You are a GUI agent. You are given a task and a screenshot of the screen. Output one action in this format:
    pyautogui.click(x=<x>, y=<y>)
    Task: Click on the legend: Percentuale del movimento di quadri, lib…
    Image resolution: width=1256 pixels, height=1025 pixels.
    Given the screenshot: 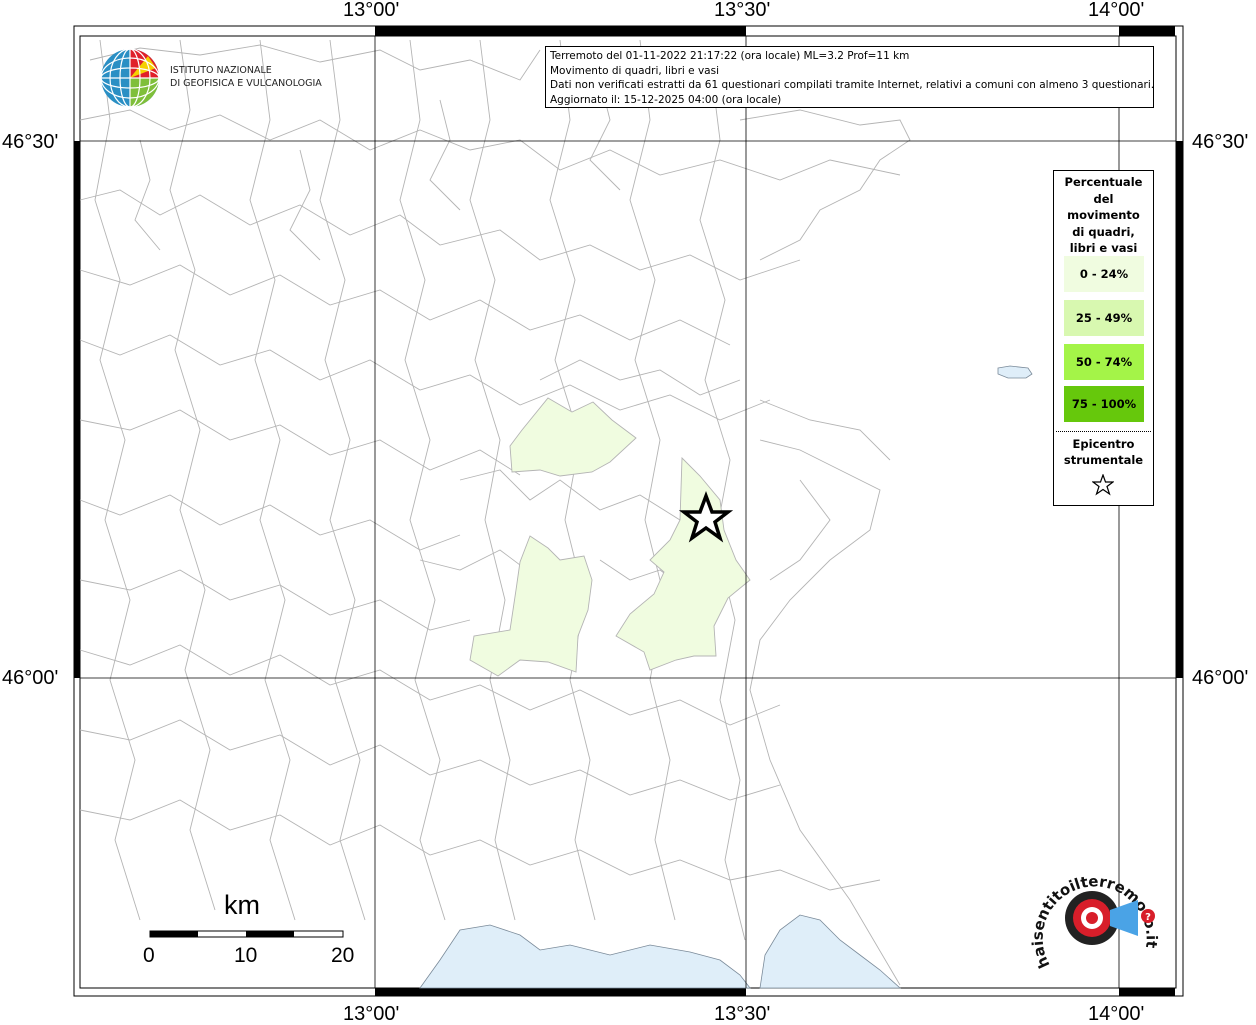 What is the action you would take?
    pyautogui.click(x=1103, y=338)
    